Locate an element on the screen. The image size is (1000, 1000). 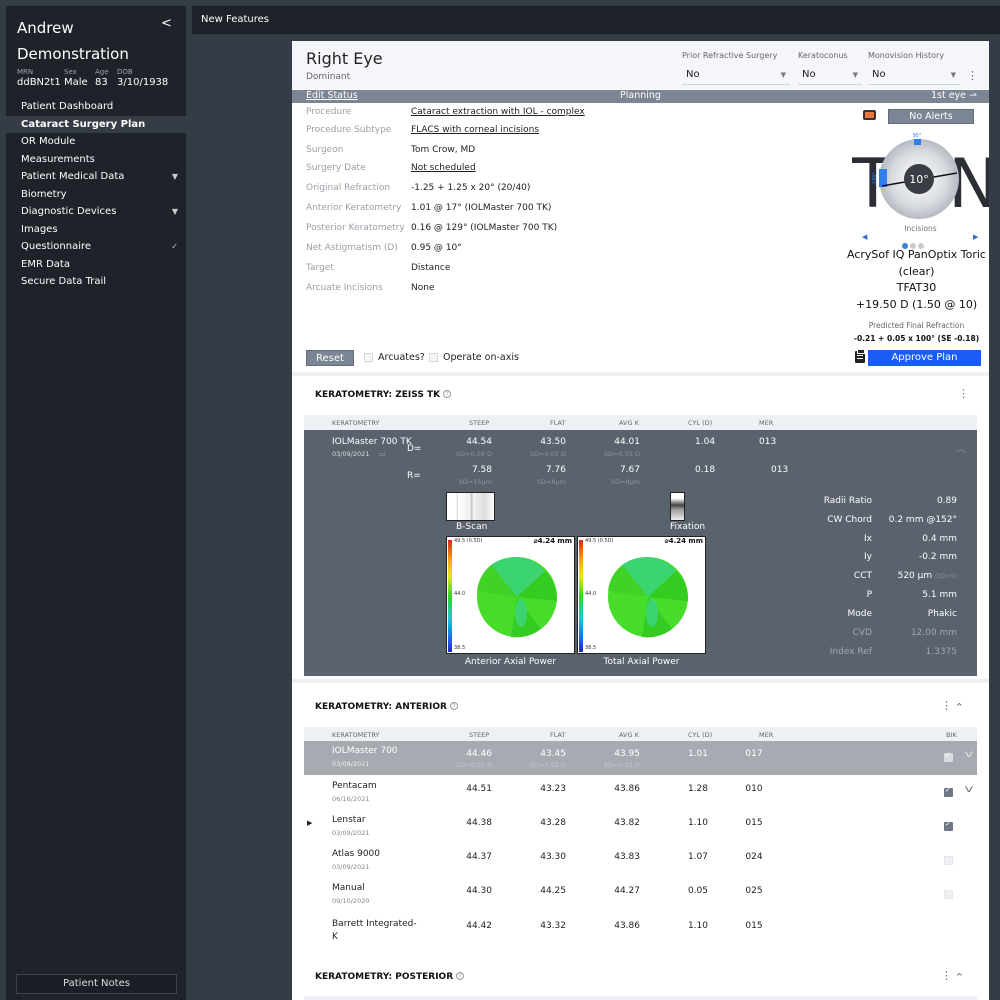
edit-status-link: Edit Status is located at coordinates (332, 95).